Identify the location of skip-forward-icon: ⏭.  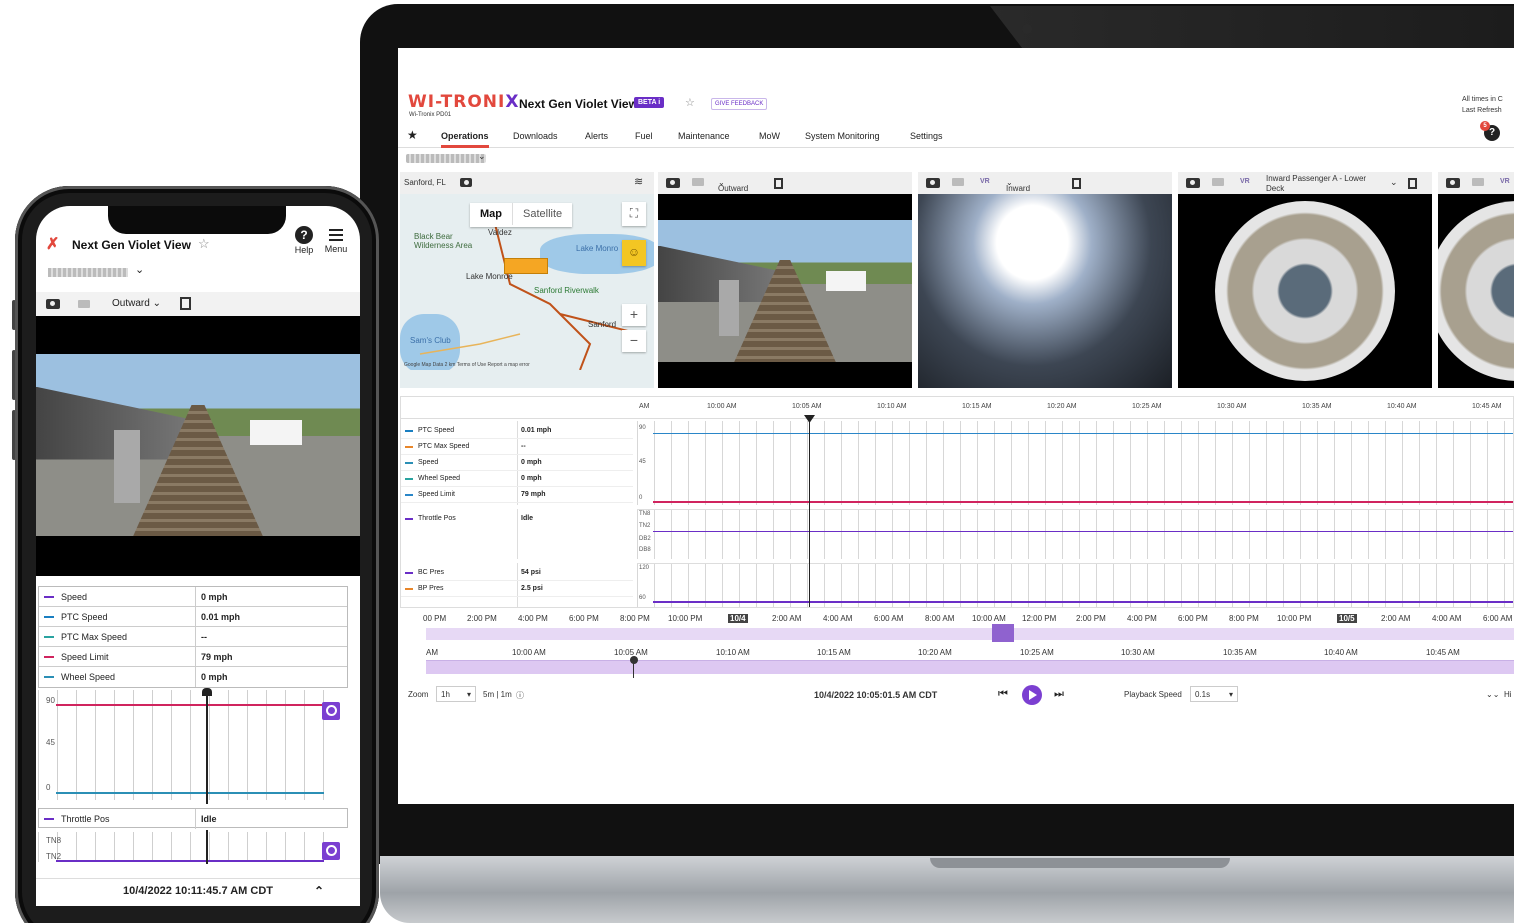
(1059, 694).